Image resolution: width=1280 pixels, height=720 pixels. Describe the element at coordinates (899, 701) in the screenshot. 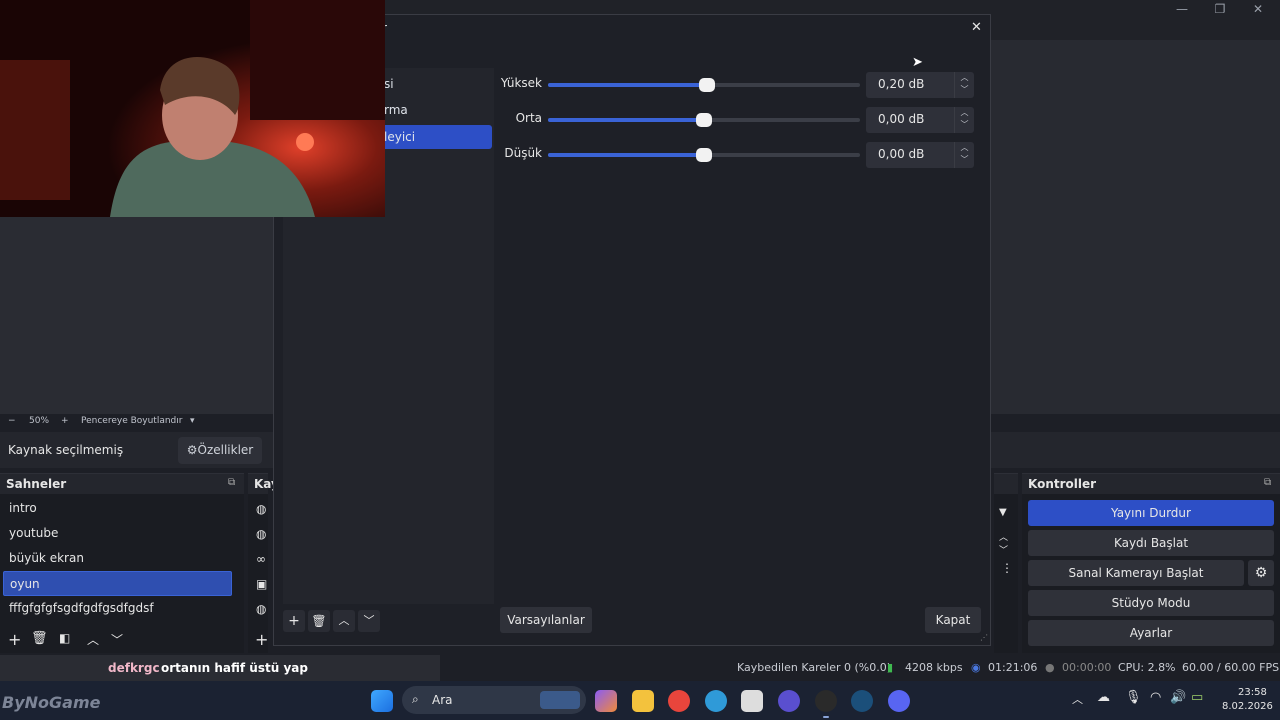

I see `discord-icon` at that location.